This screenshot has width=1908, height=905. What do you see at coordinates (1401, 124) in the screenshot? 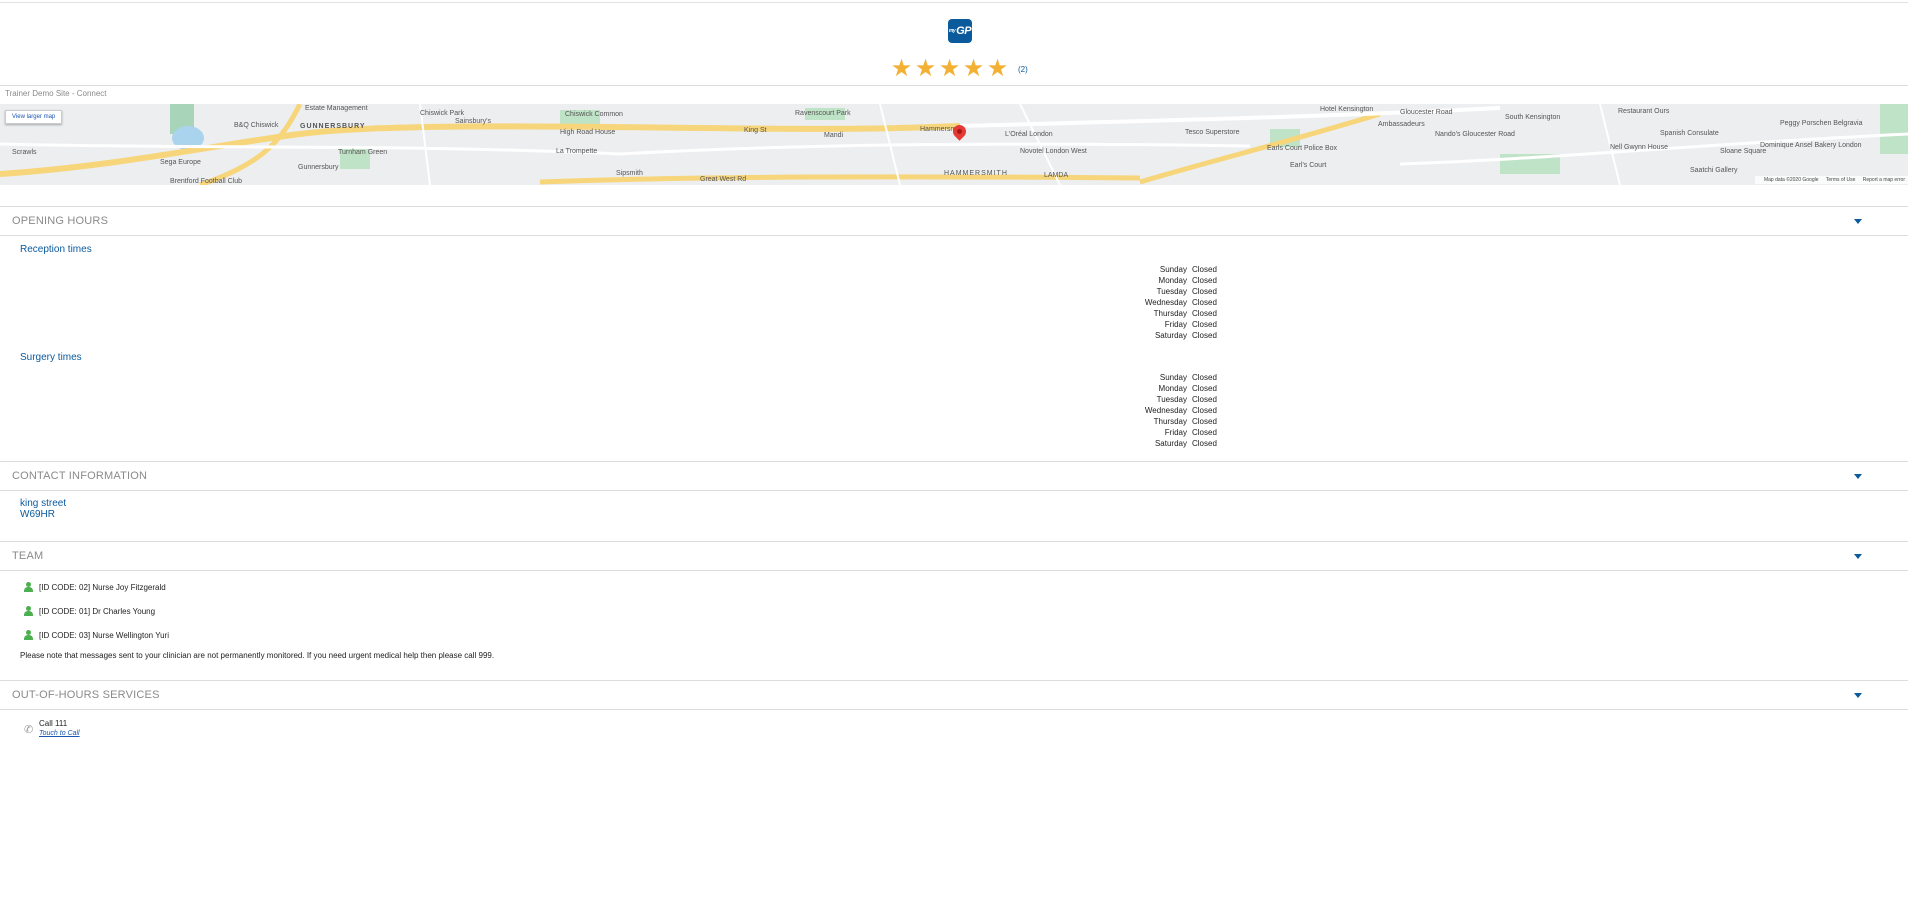
I see `map-label: Ambassadeurs` at bounding box center [1401, 124].